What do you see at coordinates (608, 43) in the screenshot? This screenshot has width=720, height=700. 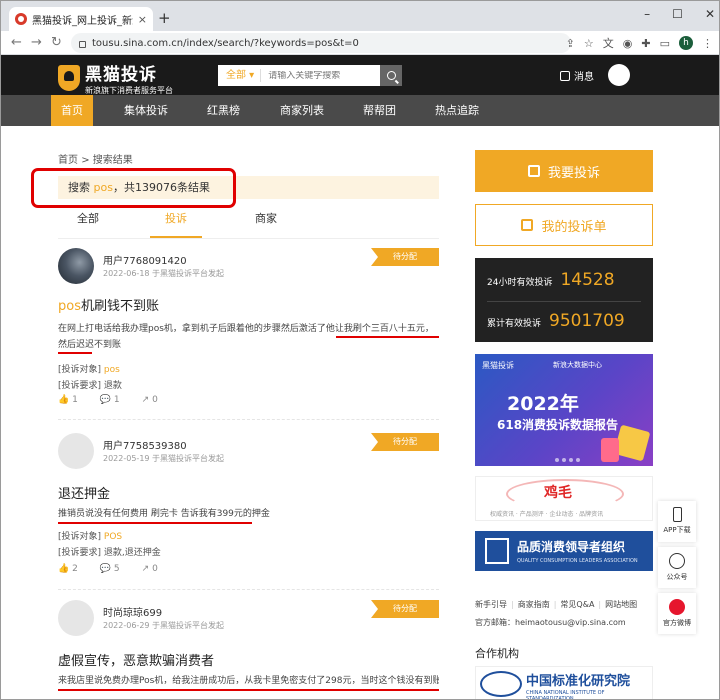 I see `translate-icon: 文` at bounding box center [608, 43].